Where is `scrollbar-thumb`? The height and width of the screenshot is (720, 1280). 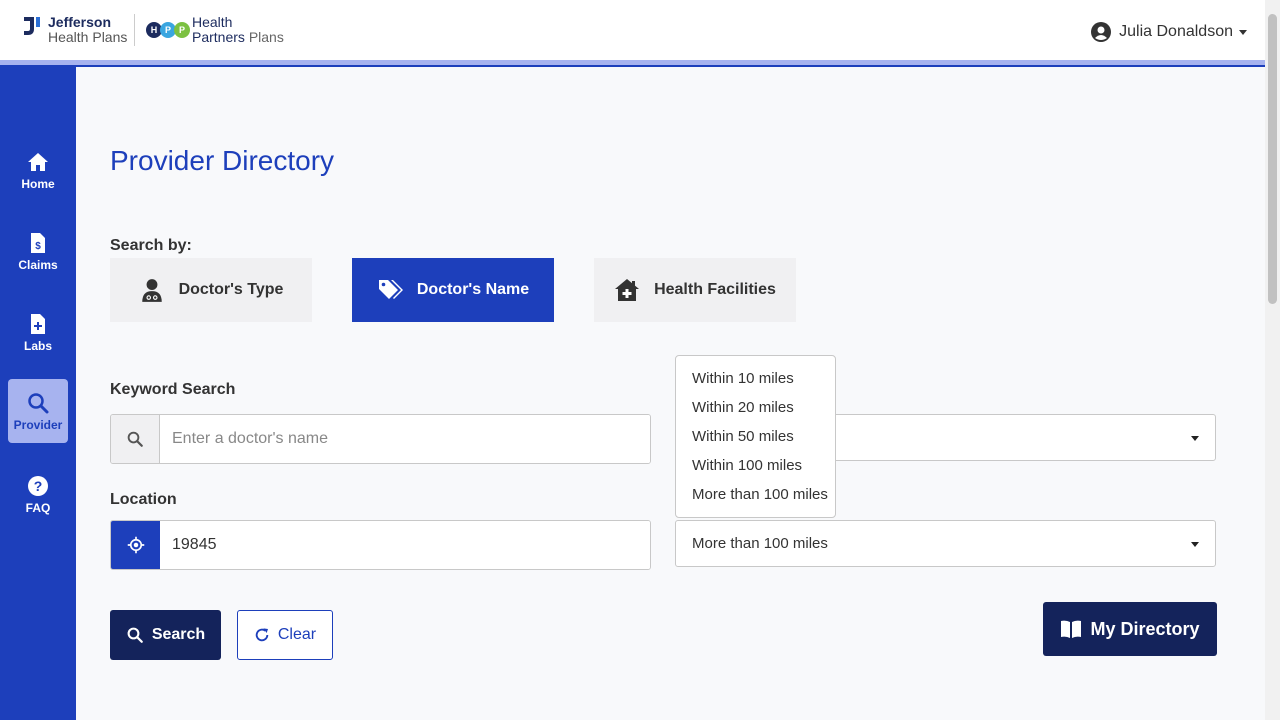
scrollbar-thumb is located at coordinates (1272, 159).